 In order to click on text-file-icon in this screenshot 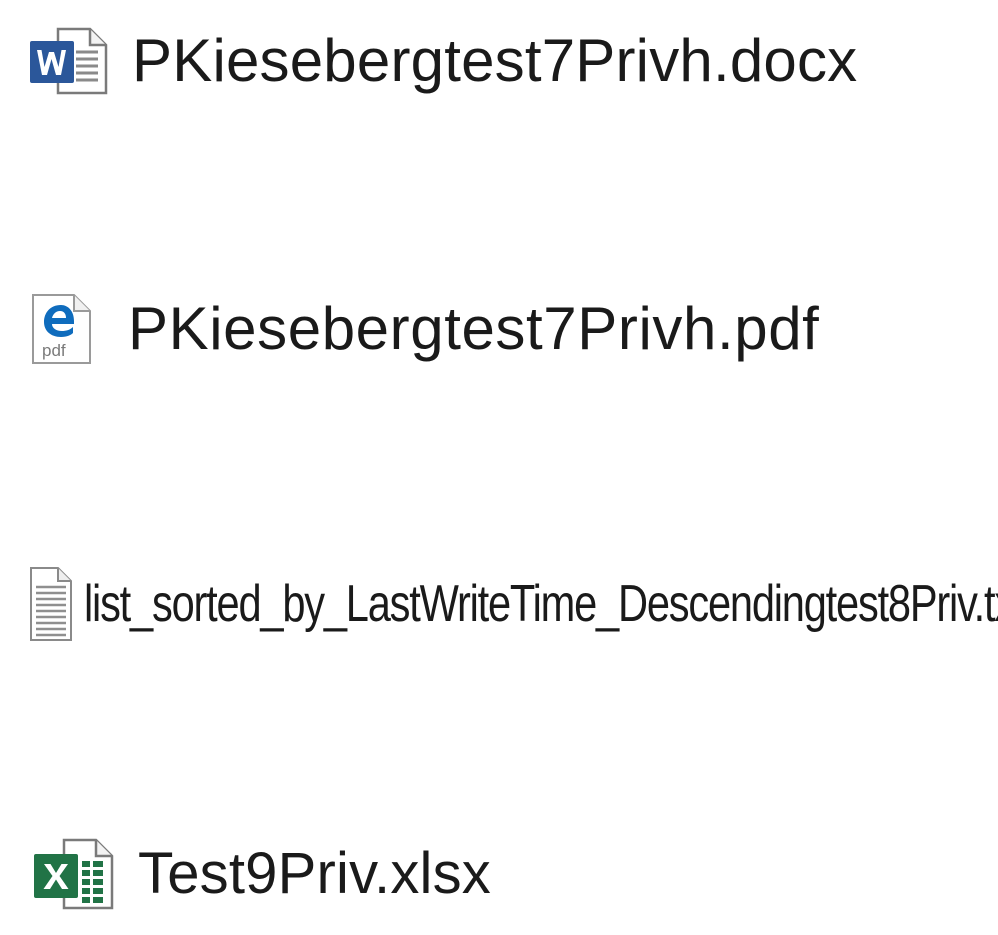, I will do `click(51, 604)`.